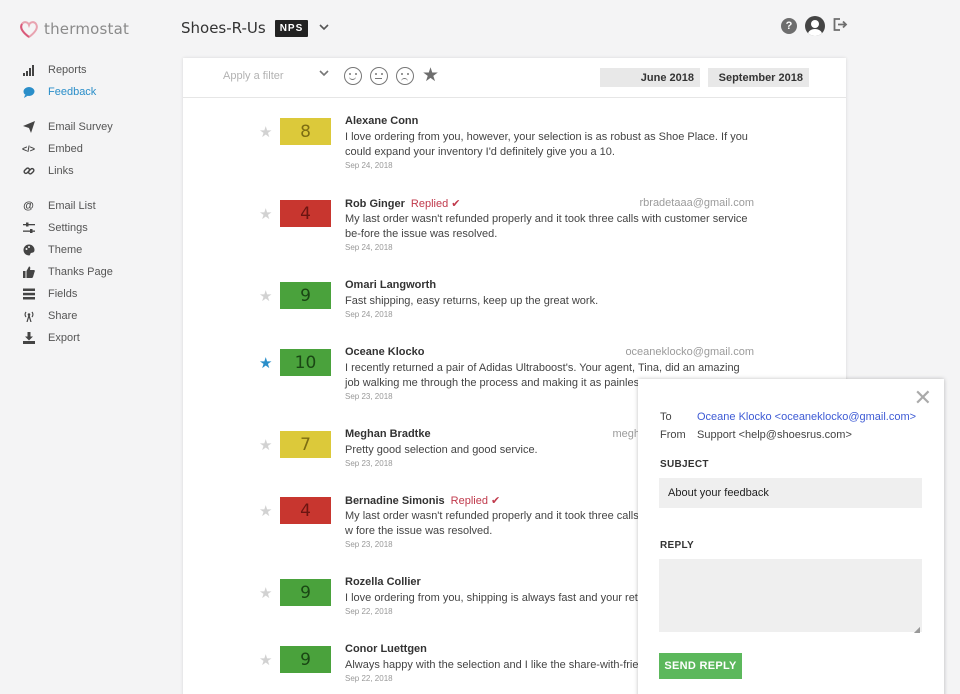  Describe the element at coordinates (80, 272) in the screenshot. I see `sidebar-item-label: Thanks Page` at that location.